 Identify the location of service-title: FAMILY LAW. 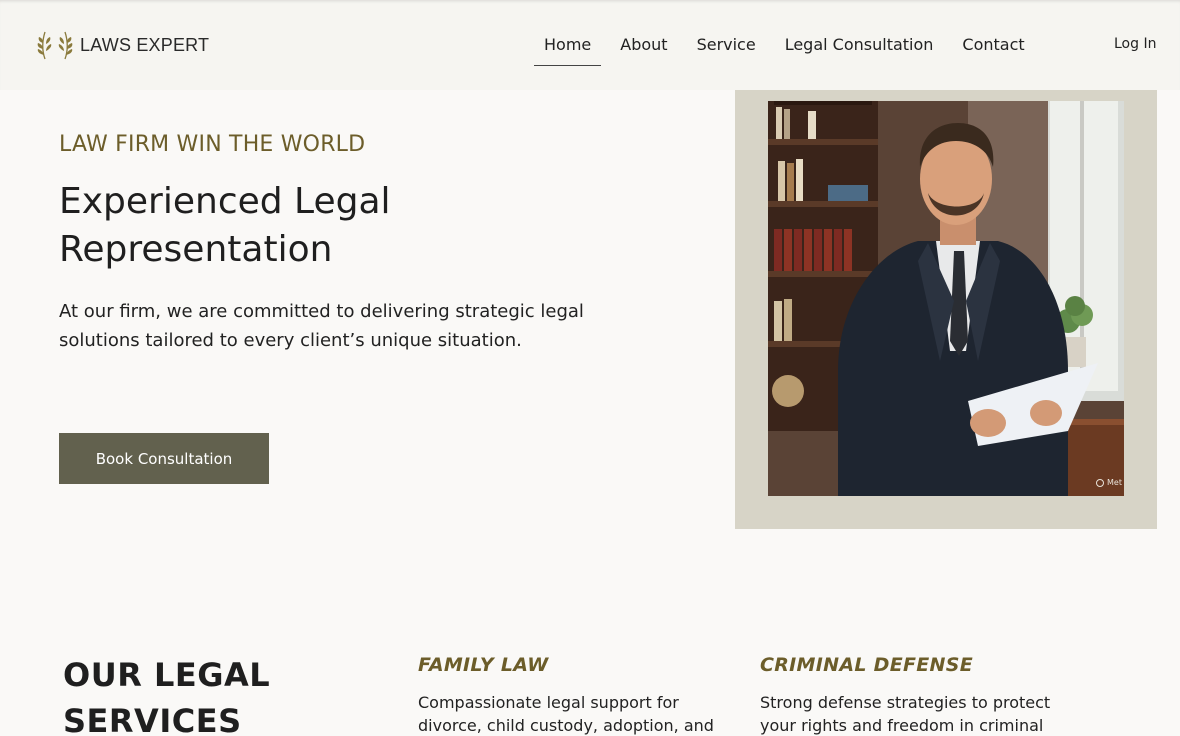
(483, 665).